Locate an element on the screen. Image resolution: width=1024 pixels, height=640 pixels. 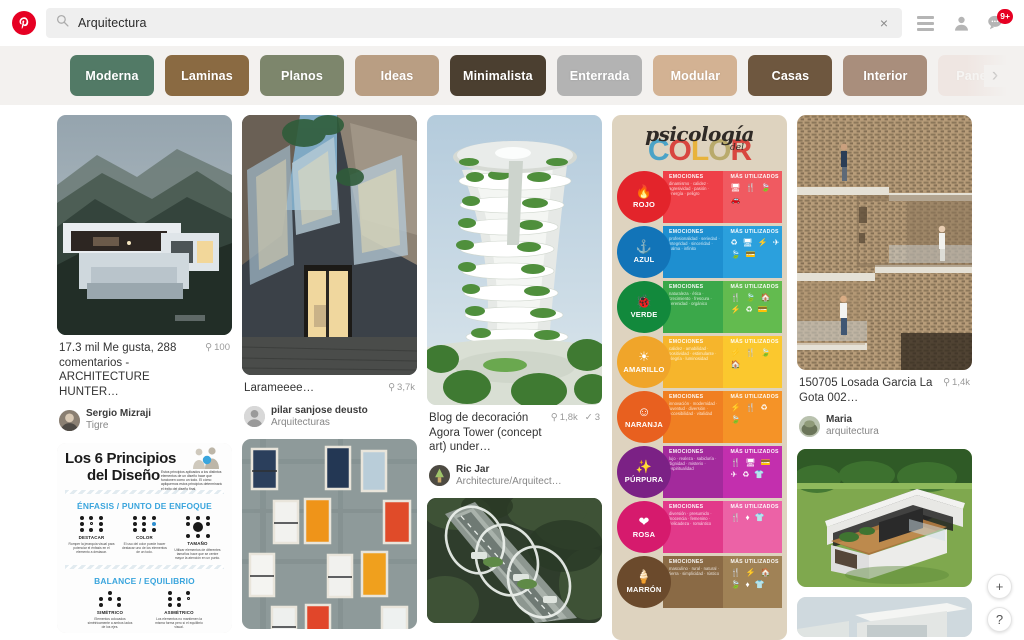
uses-cell: MÁS UTILIZADOS 🍴 🖥 💳 ✈ ♻ 👕 is located at coordinates (752, 472).